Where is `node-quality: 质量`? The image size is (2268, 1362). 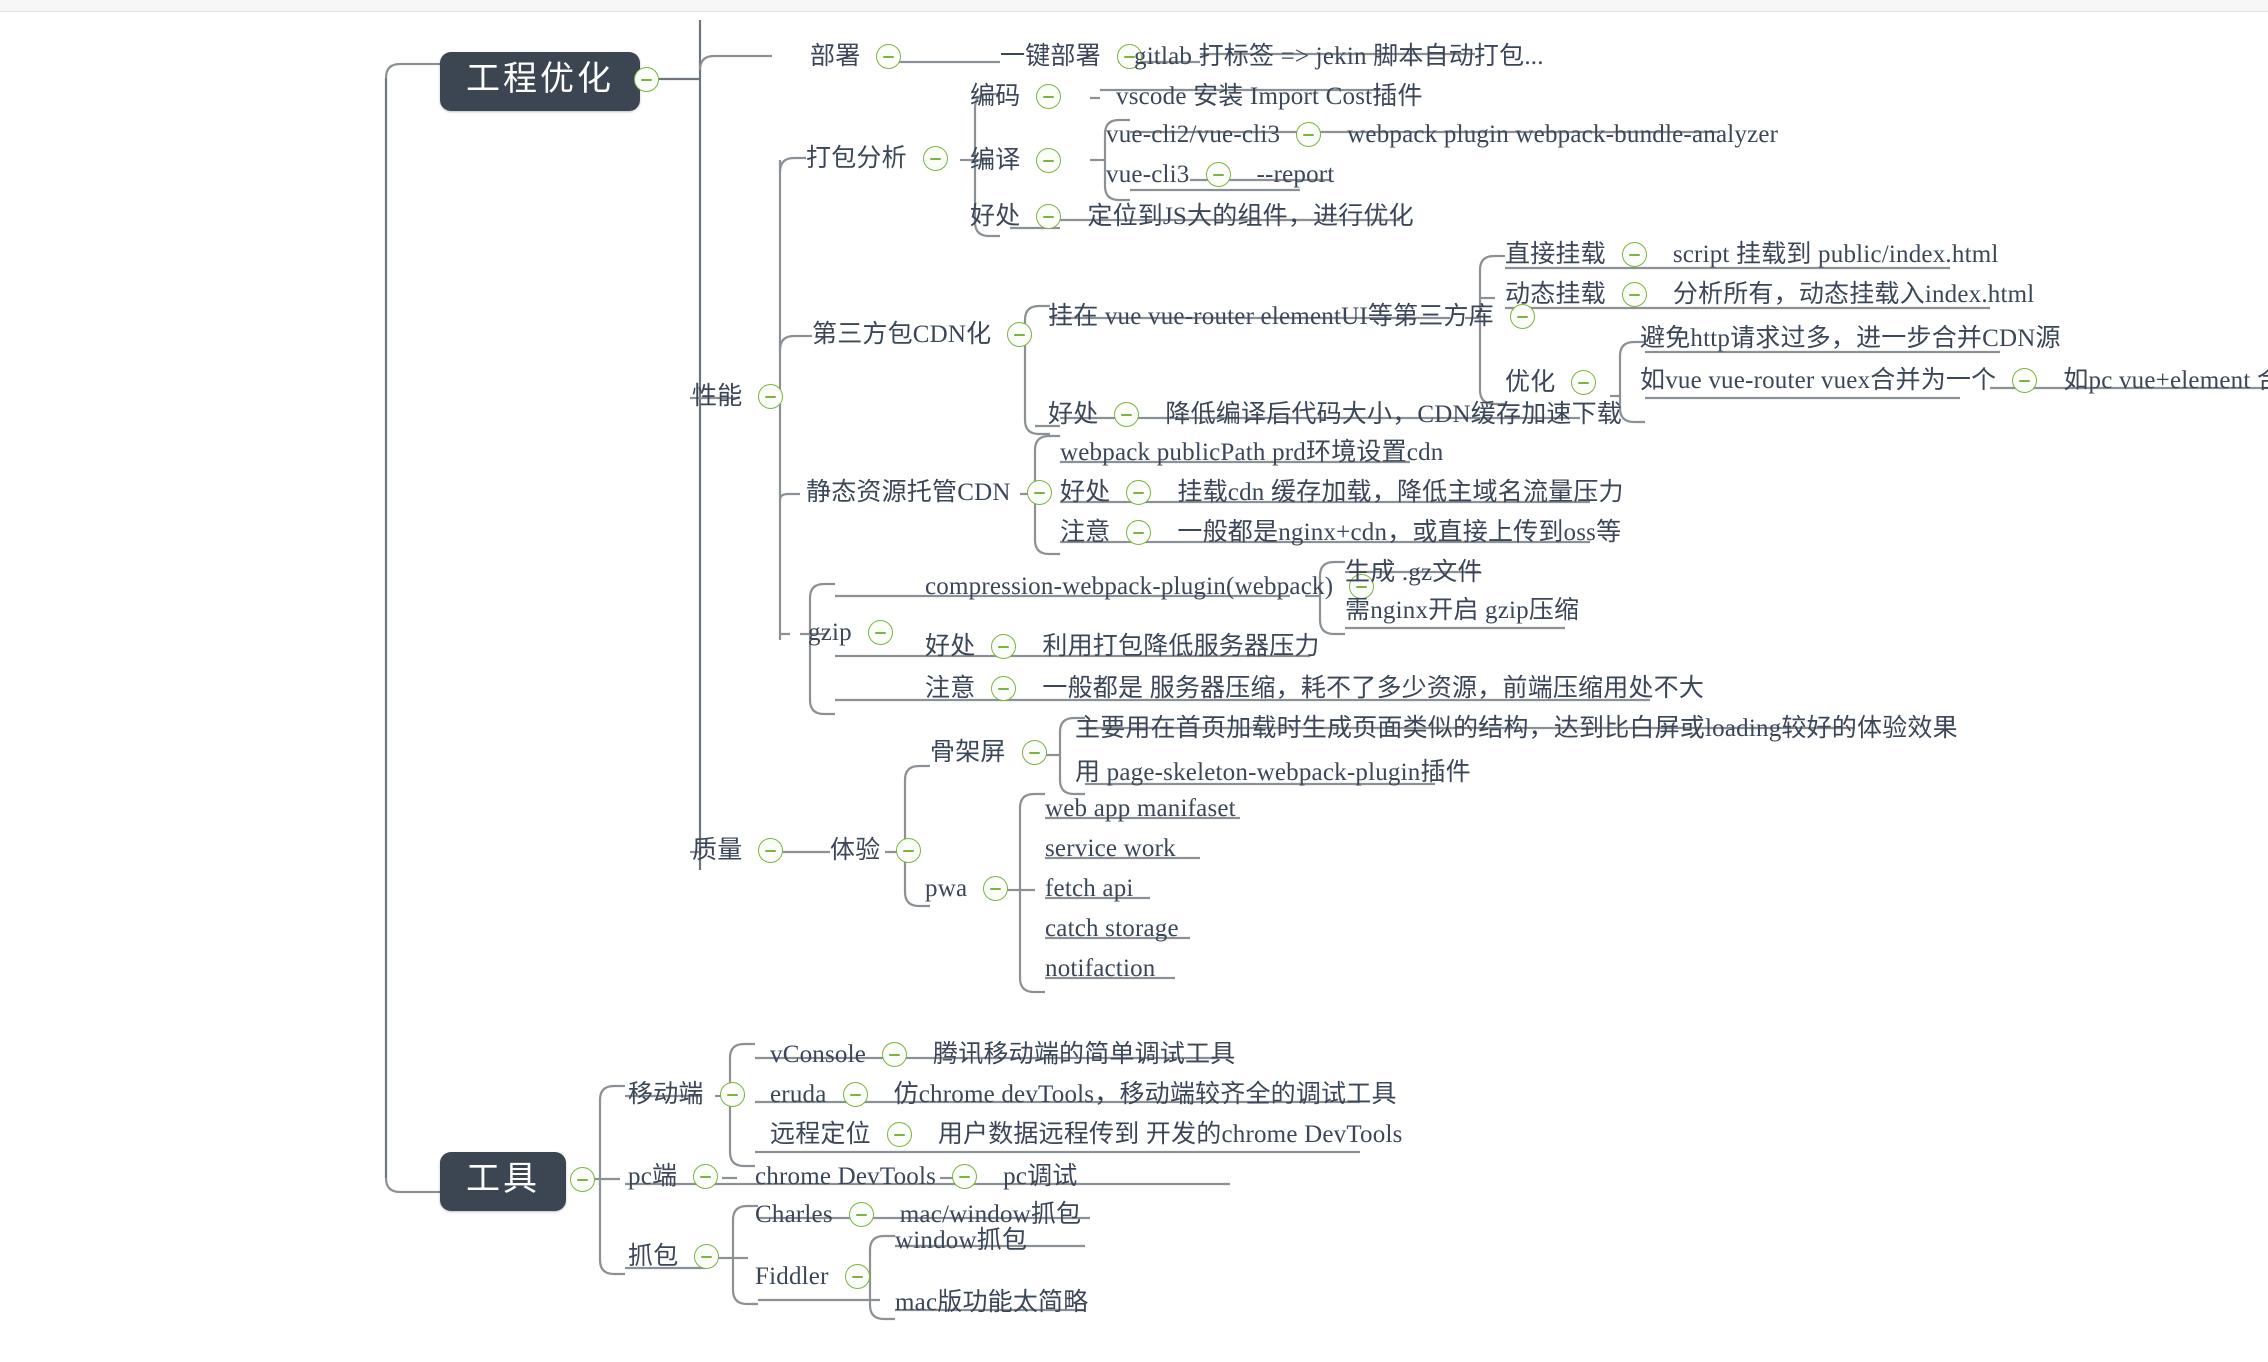 node-quality: 质量 is located at coordinates (738, 850).